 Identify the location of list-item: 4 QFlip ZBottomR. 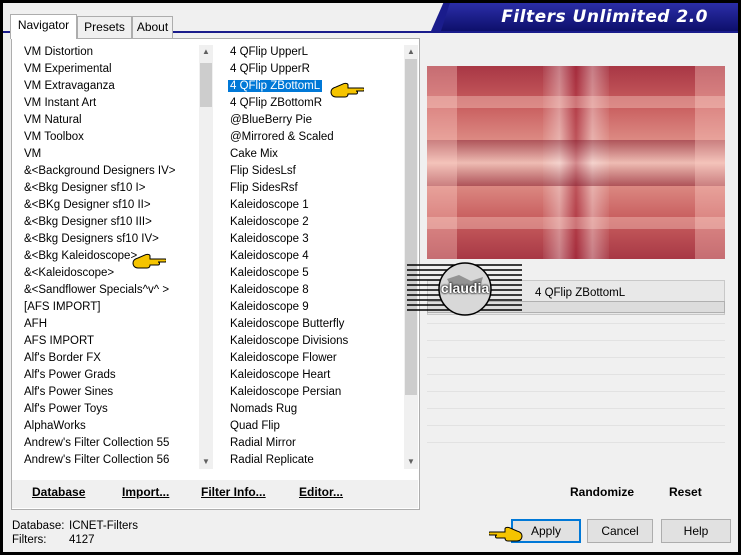
(315, 103).